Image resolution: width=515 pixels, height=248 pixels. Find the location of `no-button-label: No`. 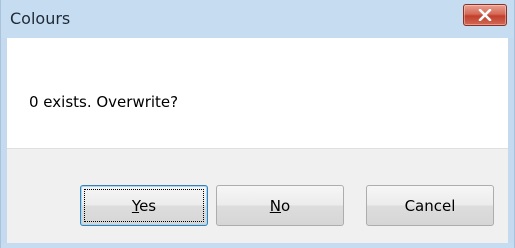

no-button-label: No is located at coordinates (280, 206).